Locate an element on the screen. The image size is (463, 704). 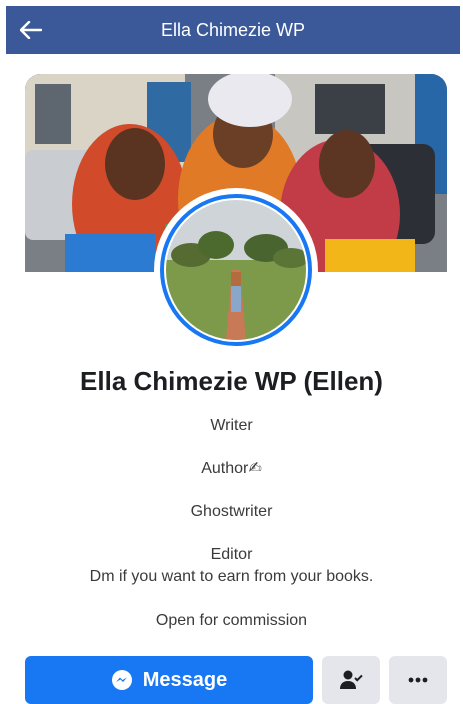
bio-line: Dm if you want to earn from your books. is located at coordinates (231, 576).